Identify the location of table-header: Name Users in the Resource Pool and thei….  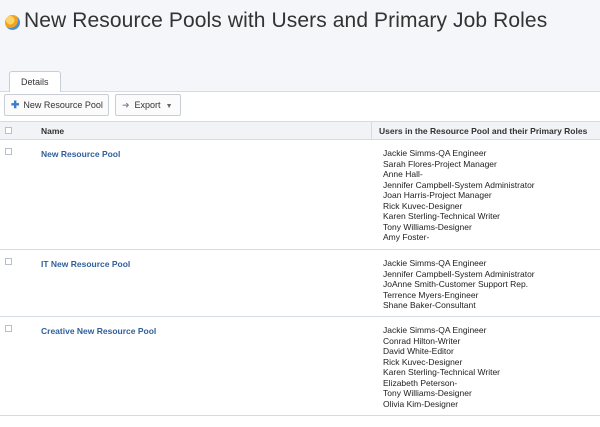
(300, 130).